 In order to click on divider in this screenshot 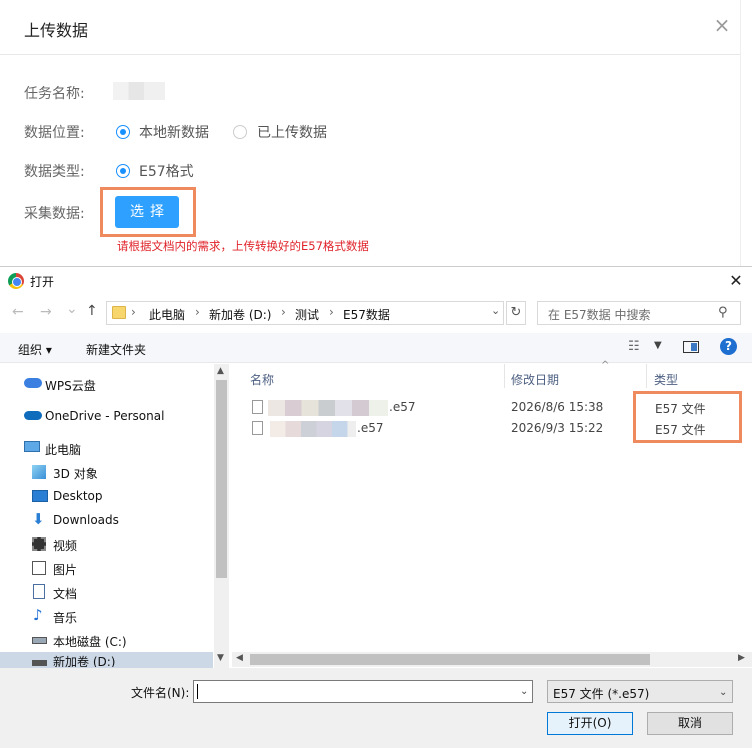, I will do `click(376, 54)`.